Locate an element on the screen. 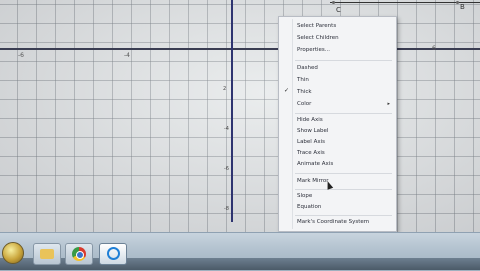 The height and width of the screenshot is (271, 480). menu-item-select-children: Select Children is located at coordinates (318, 38).